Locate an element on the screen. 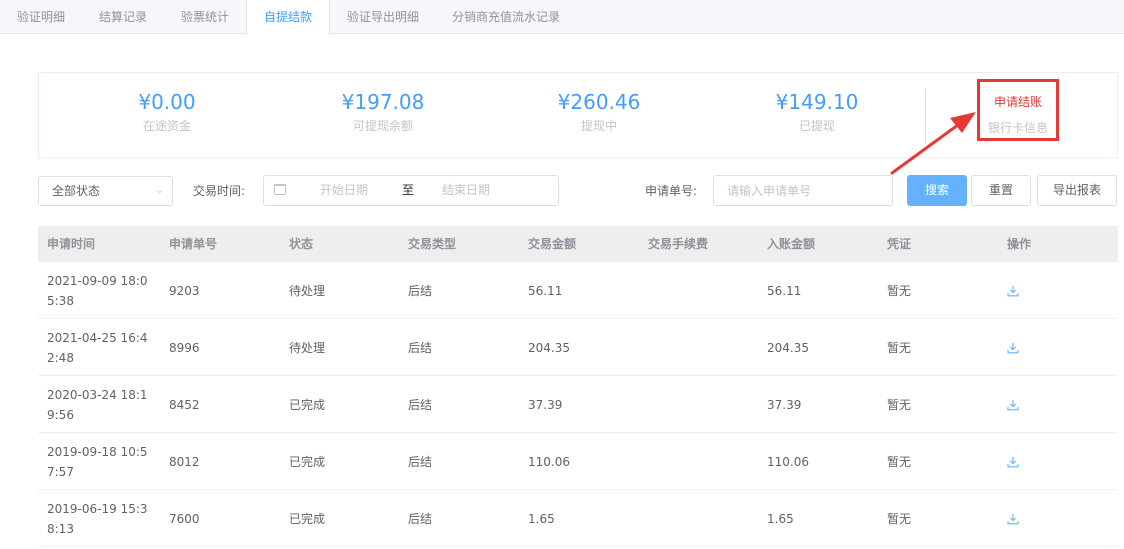  end-date-input: 结束日期 is located at coordinates (466, 190).